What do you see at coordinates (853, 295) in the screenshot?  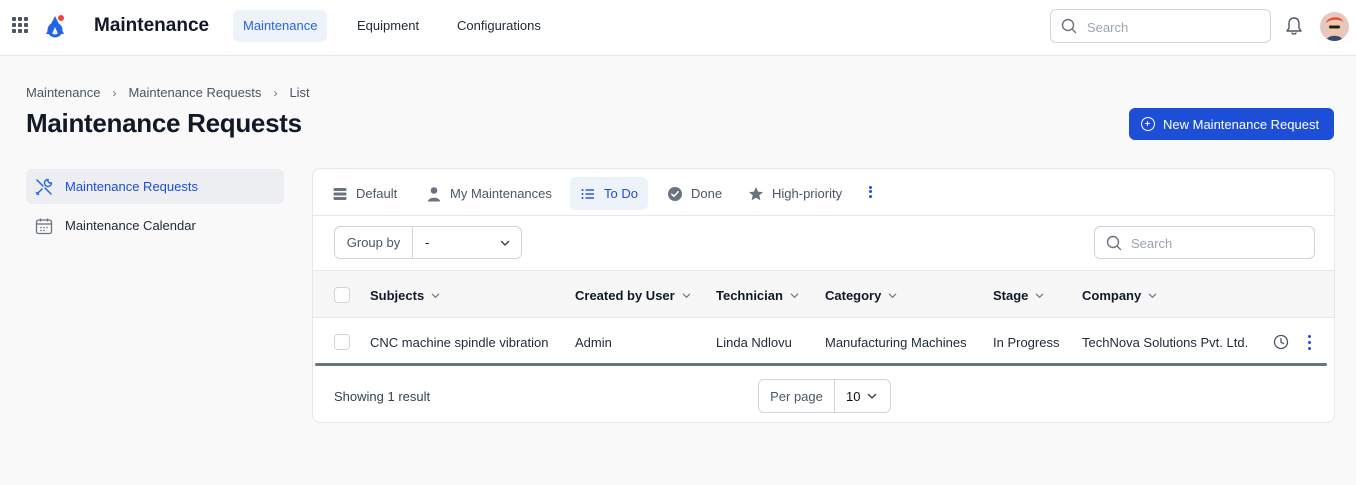 I see `column-label: Category` at bounding box center [853, 295].